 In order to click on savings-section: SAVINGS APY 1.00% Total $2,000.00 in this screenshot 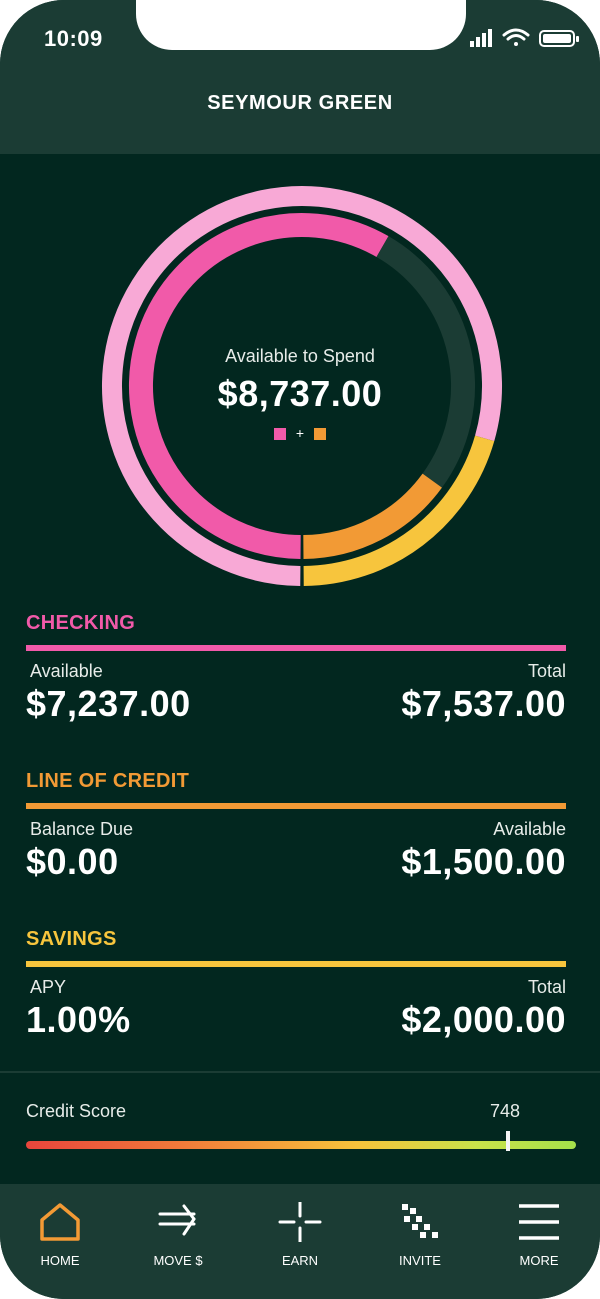, I will do `click(296, 987)`.